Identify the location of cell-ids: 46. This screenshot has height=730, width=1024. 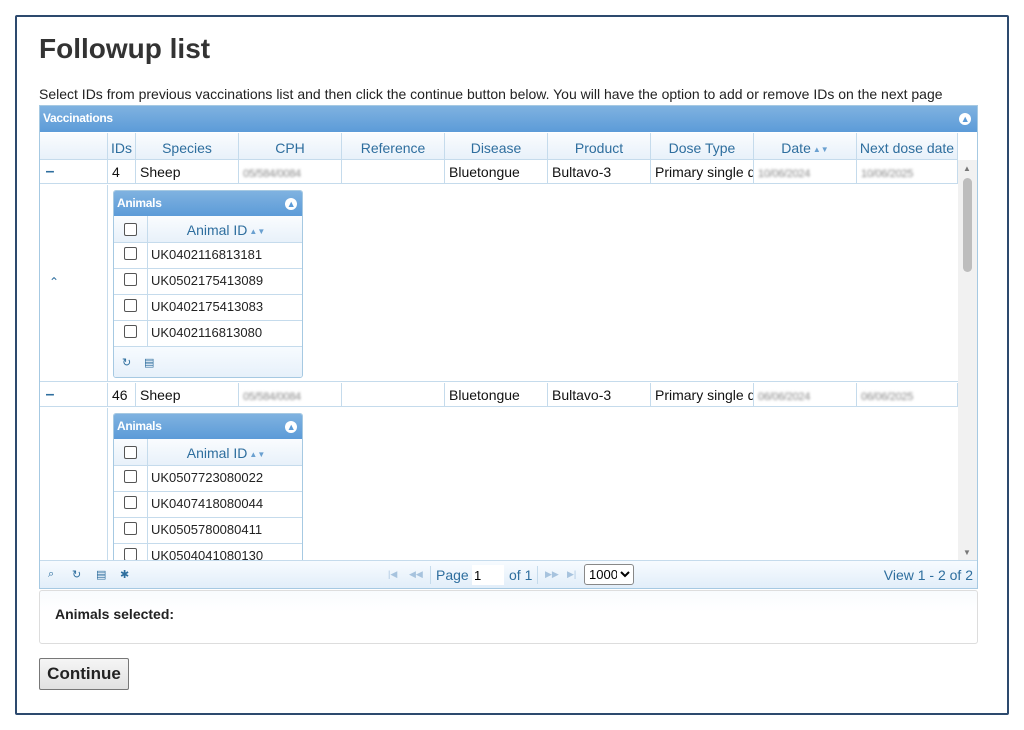
(122, 395).